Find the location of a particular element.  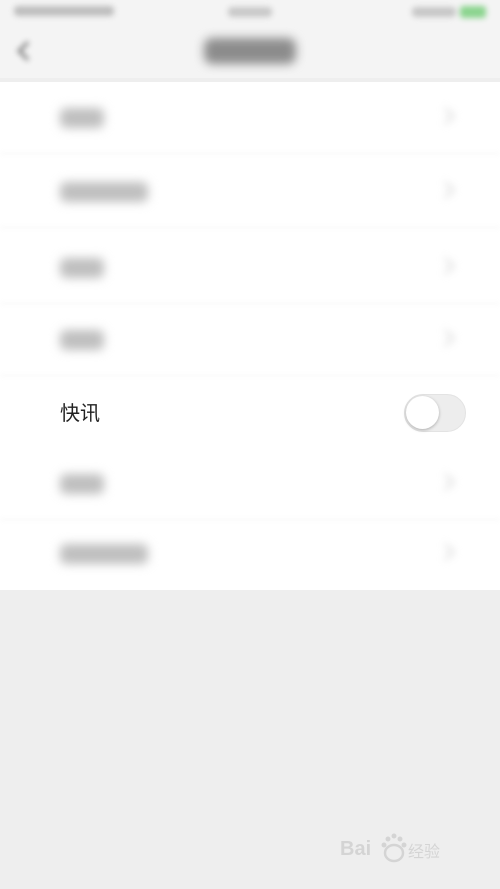

carrier-signal-blurred is located at coordinates (64, 11).